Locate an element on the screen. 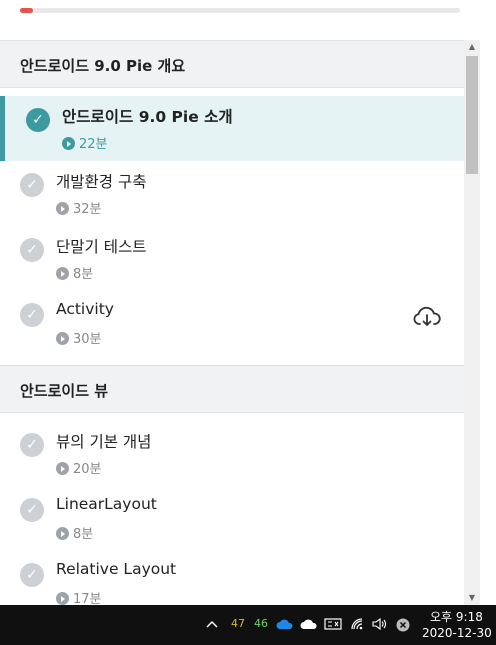 The image size is (496, 645). lesson-duration-text: 32분 is located at coordinates (87, 209).